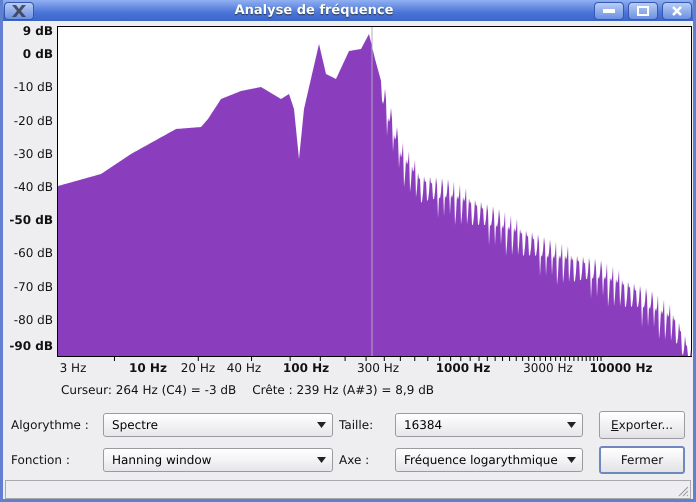 This screenshot has height=502, width=696. I want to click on x-axis-label: 20 Hz, so click(198, 368).